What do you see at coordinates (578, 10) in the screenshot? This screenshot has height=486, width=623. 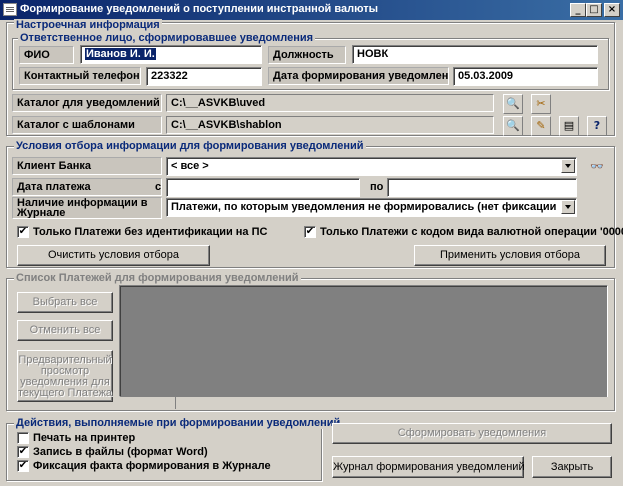 I see `minimize-button: _` at bounding box center [578, 10].